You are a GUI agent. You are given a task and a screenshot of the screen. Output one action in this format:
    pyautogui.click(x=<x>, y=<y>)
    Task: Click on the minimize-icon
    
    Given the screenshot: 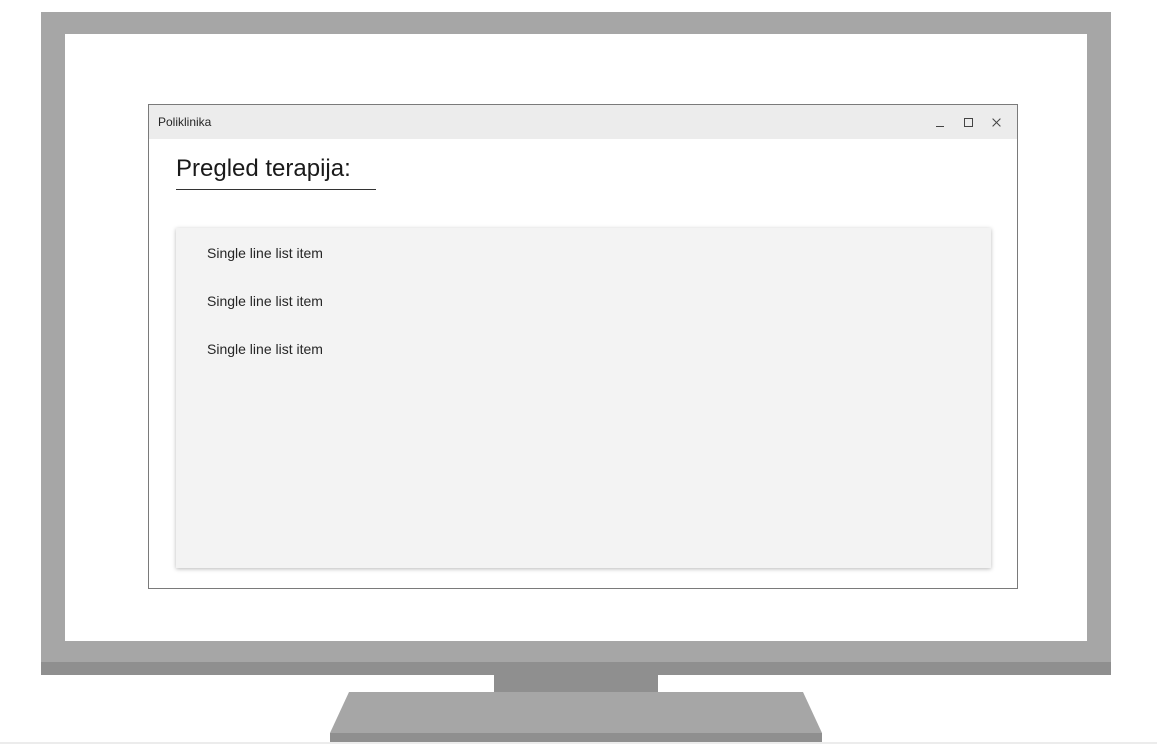 What is the action you would take?
    pyautogui.click(x=940, y=126)
    